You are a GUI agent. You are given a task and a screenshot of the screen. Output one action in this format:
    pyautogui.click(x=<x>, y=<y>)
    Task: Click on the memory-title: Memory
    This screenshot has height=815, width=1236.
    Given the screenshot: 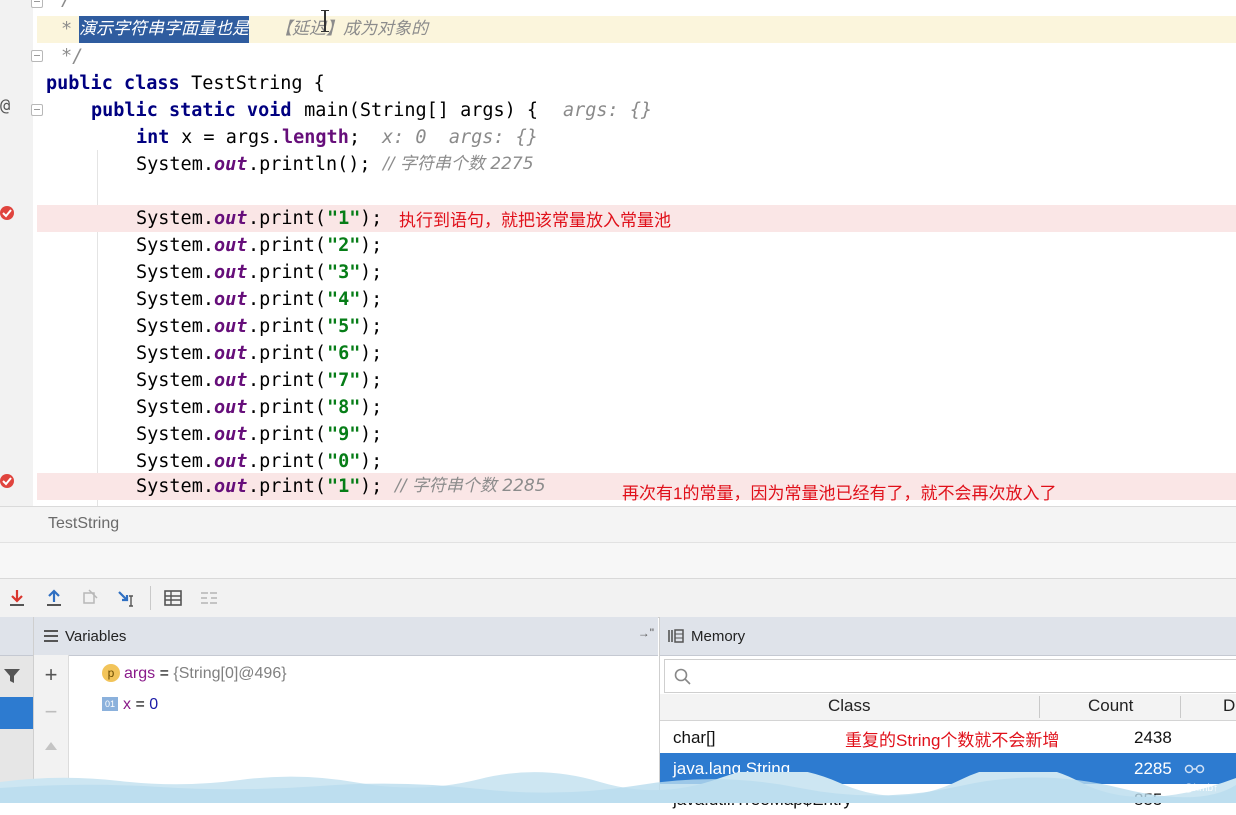 What is the action you would take?
    pyautogui.click(x=718, y=636)
    